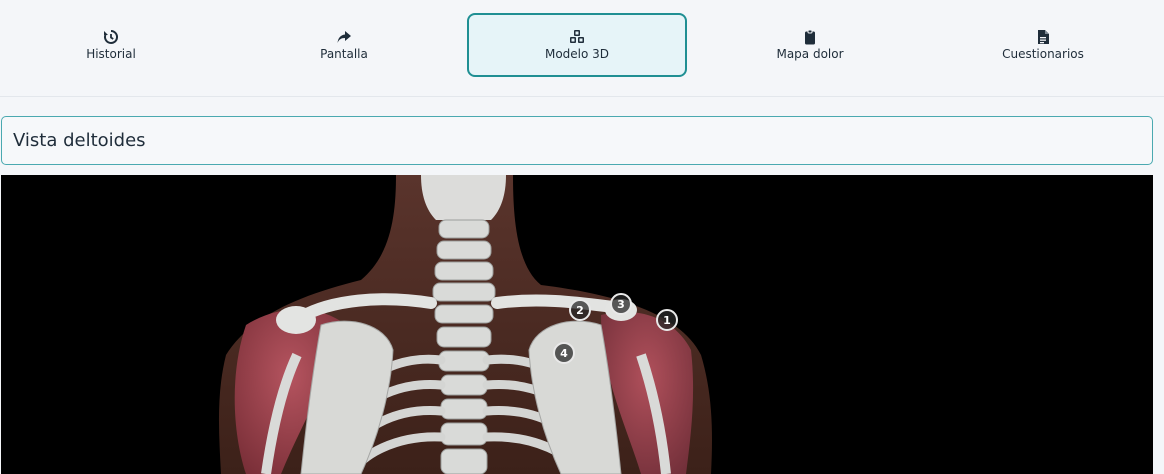 Image resolution: width=1164 pixels, height=474 pixels. I want to click on tab-label: Cuestionarios, so click(1043, 54).